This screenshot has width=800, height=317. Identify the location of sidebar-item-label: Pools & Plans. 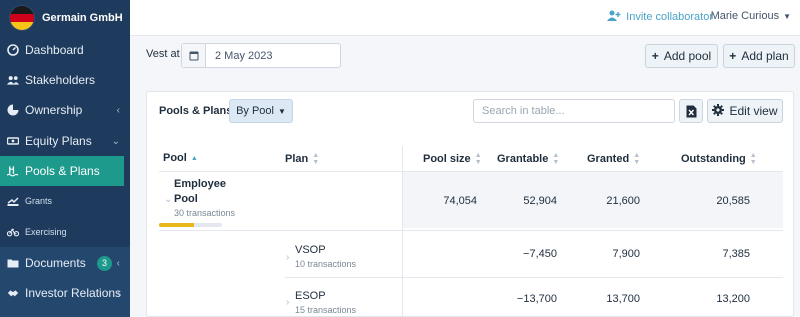
(62, 171).